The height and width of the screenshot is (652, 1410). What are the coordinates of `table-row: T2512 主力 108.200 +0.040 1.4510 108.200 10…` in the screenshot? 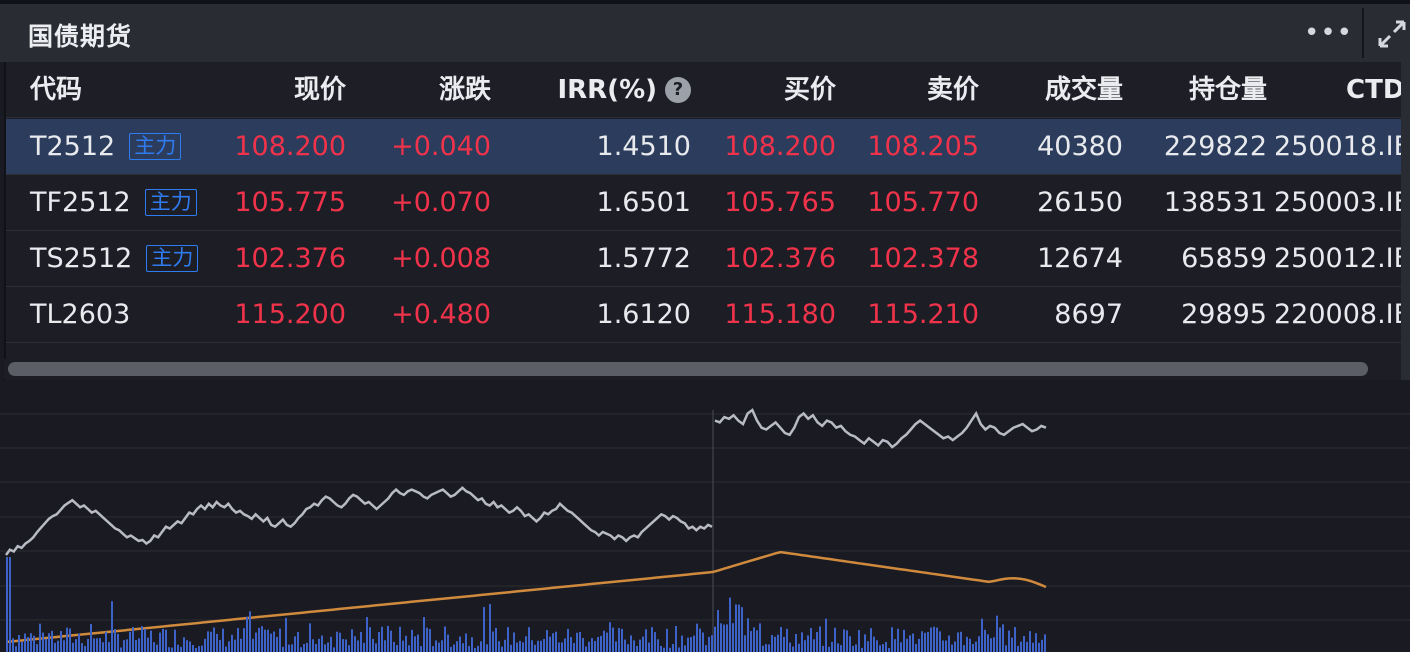 It's located at (708, 147).